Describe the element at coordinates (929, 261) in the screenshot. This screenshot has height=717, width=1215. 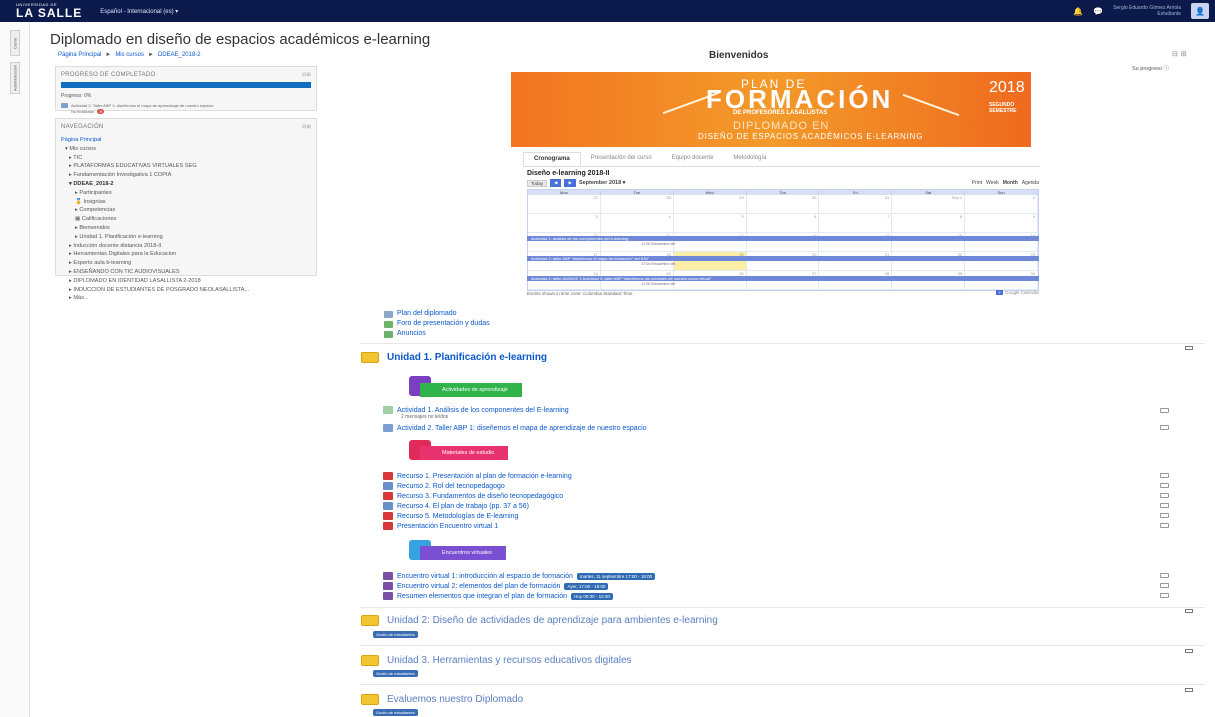
I see `calendar-day-cell: 22` at that location.